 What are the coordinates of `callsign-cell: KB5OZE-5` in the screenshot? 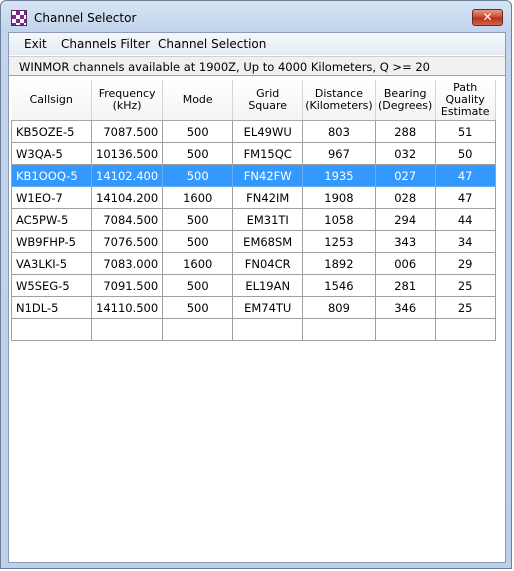 It's located at (51, 131).